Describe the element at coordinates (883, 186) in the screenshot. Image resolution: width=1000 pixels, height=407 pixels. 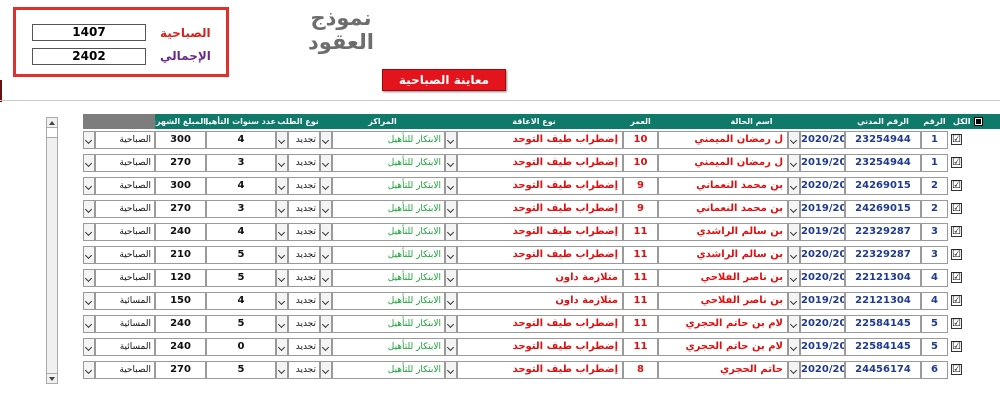
I see `civil-id-cell: 24269015` at that location.